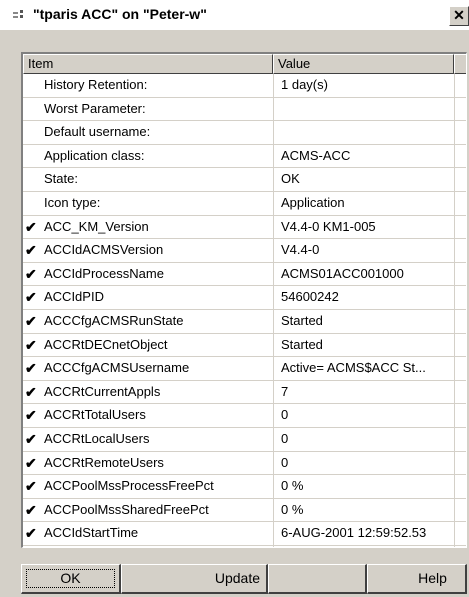 The height and width of the screenshot is (597, 469). What do you see at coordinates (244, 203) in the screenshot?
I see `list-item: Icon type: Application` at bounding box center [244, 203].